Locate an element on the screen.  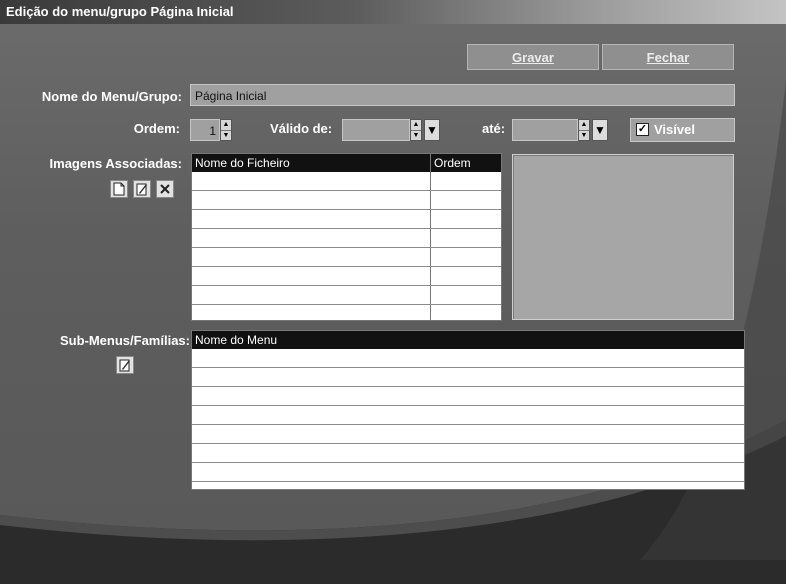
valid-from-spin-icon: ▲ ▼ is located at coordinates (416, 130).